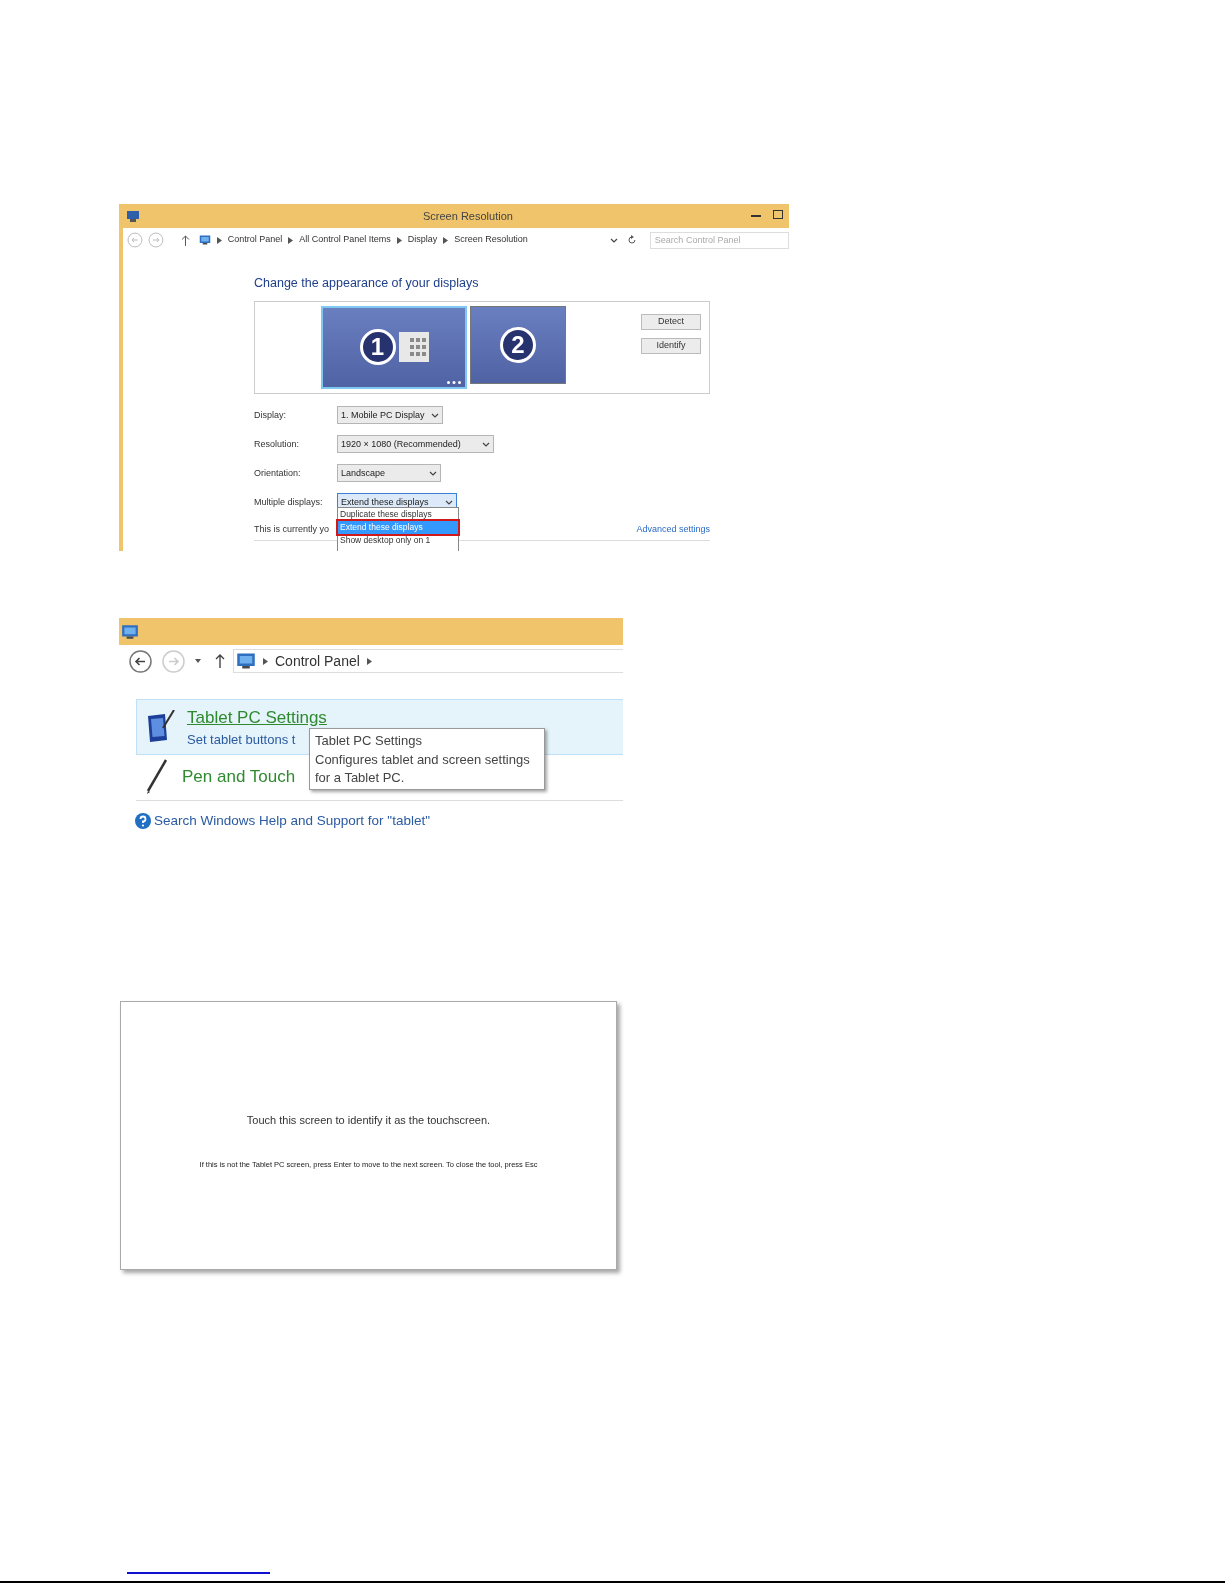 The height and width of the screenshot is (1585, 1225). Describe the element at coordinates (292, 529) in the screenshot. I see `status-text: This is currently yo` at that location.